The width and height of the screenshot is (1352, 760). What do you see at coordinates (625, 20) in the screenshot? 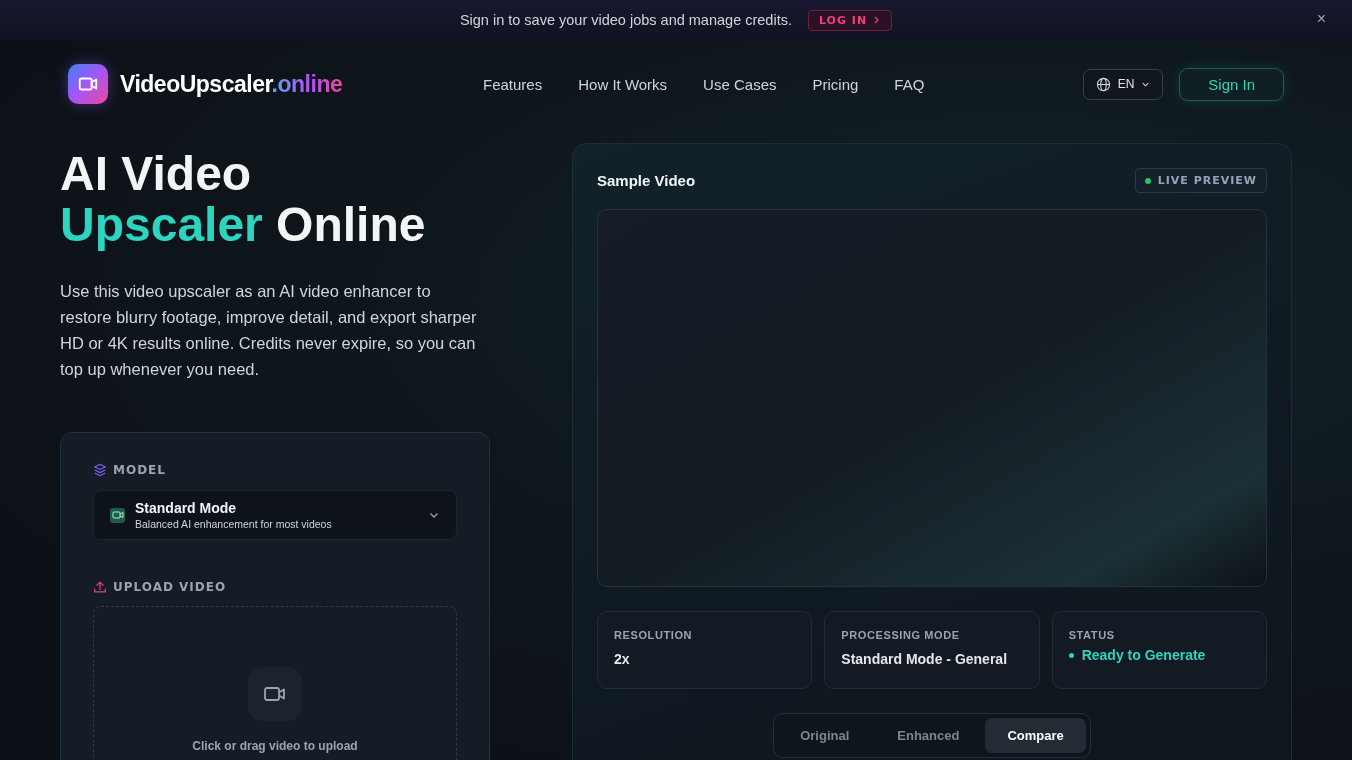
I see `banner-message: Sign in to save your video jobs and manage credits.` at bounding box center [625, 20].